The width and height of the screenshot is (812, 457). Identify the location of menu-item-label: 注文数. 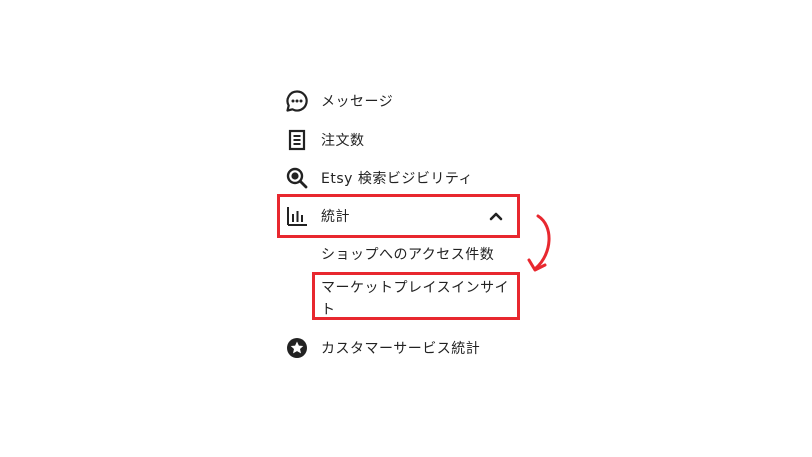
(343, 141).